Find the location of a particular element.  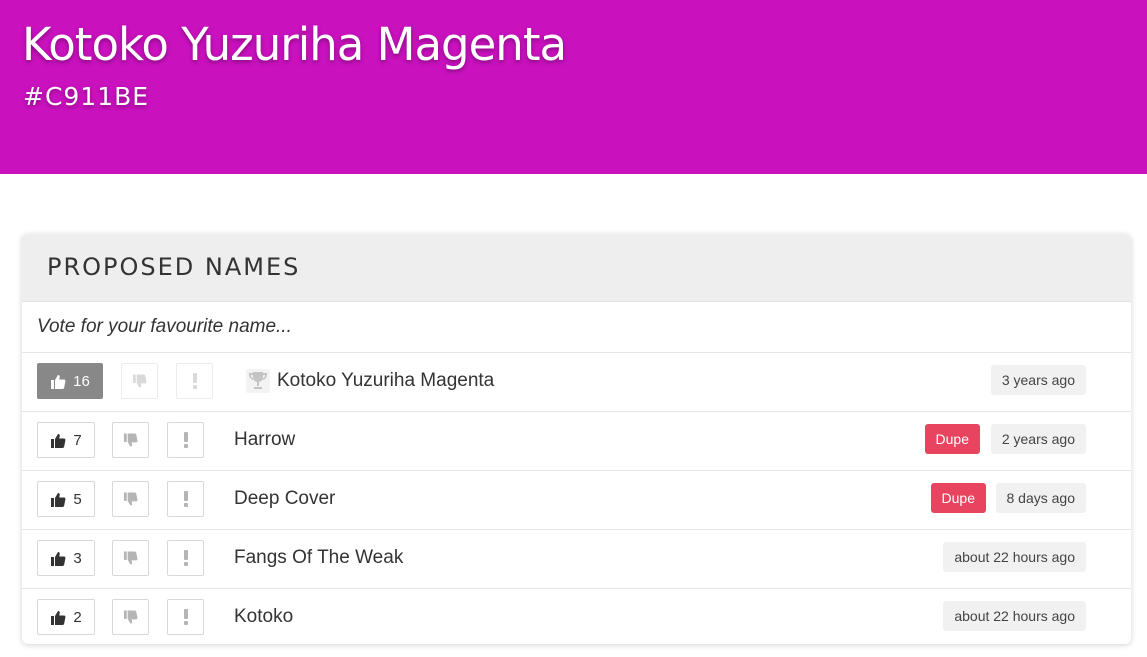

upvote-button: 7 is located at coordinates (66, 440).